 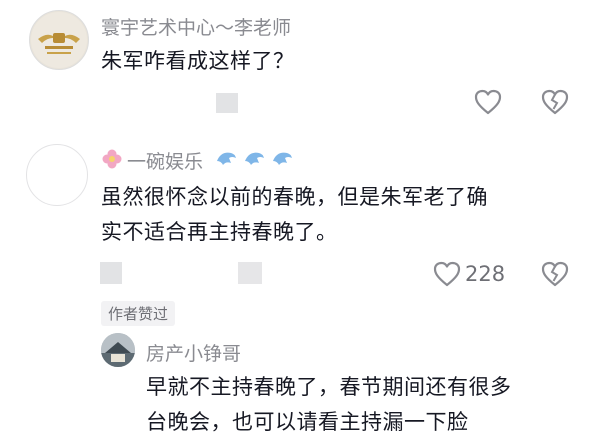 I want to click on comment-text: 朱军咋看成这样了？, so click(x=198, y=61).